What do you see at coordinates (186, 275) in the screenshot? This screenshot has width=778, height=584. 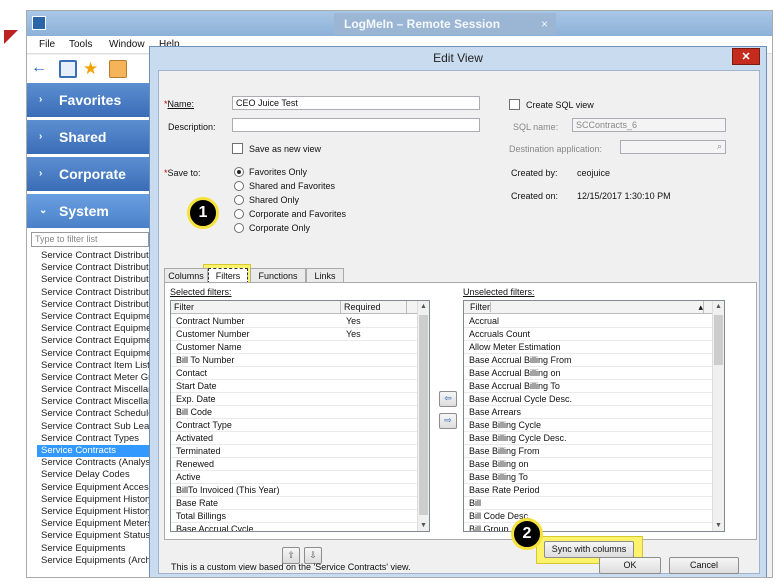 I see `tab-columns: Columns` at bounding box center [186, 275].